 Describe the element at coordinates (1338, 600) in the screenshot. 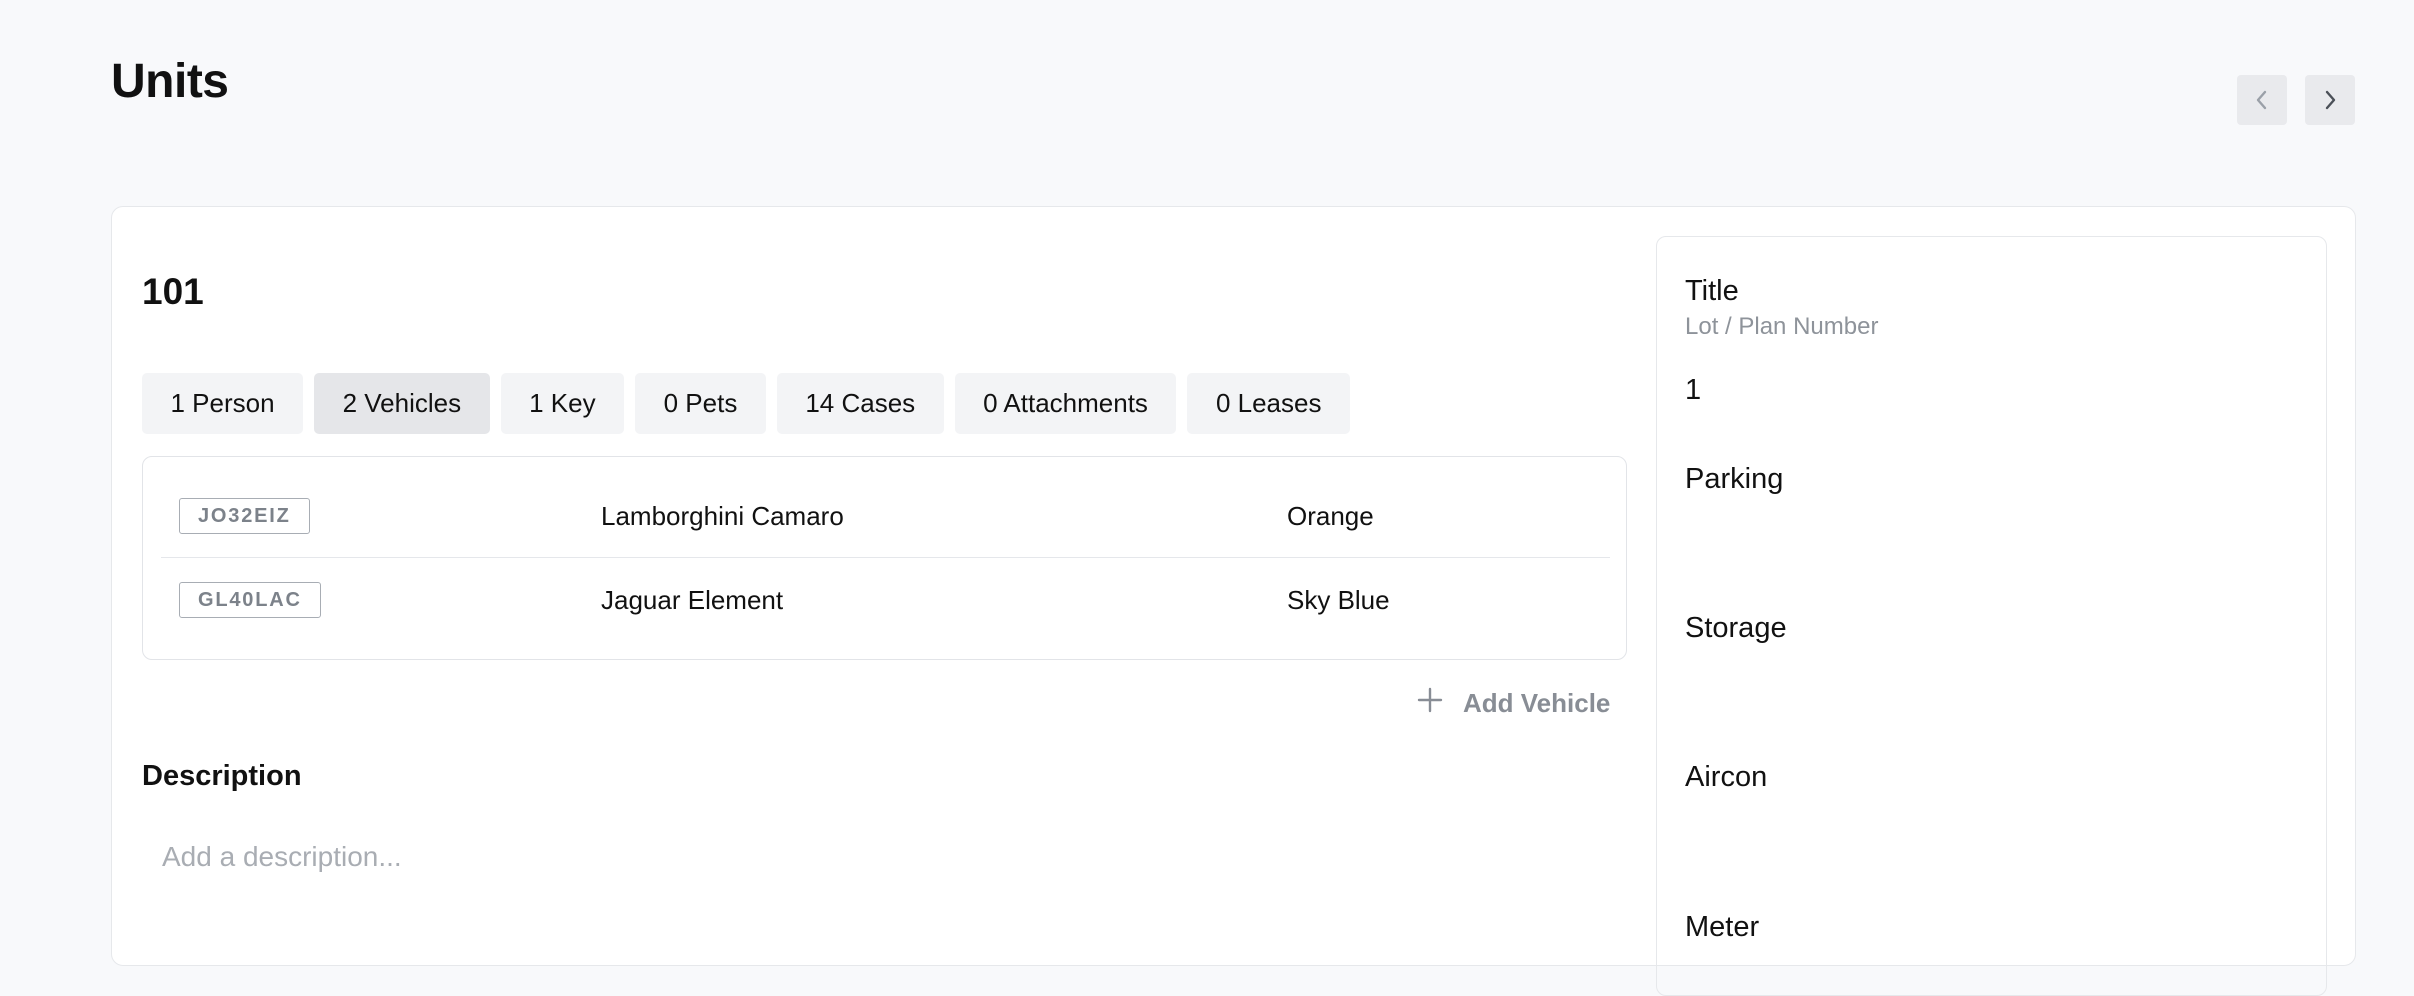

I see `vehicle-color: Sky Blue` at that location.